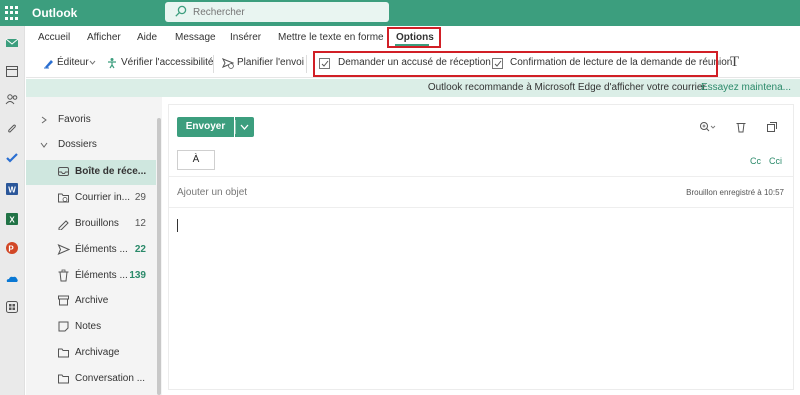 The image size is (800, 395). Describe the element at coordinates (755, 161) in the screenshot. I see `cc-button: Cc` at that location.